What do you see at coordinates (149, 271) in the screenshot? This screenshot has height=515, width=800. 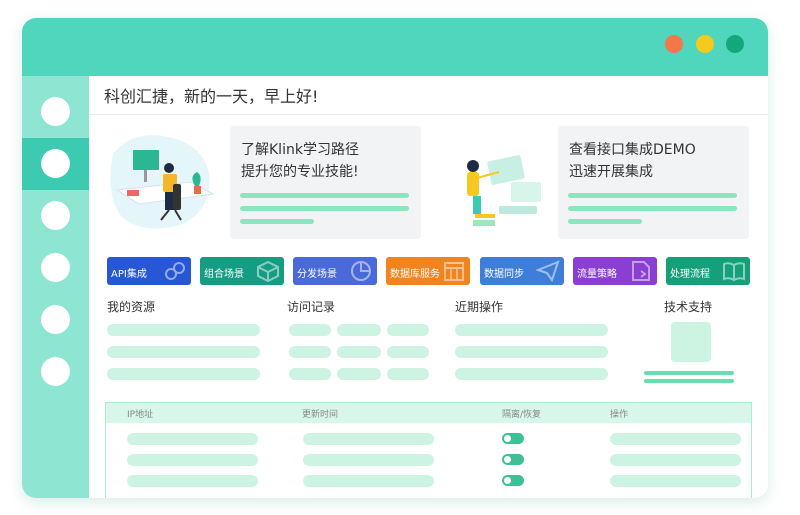 I see `tile-api-integration: API集成` at bounding box center [149, 271].